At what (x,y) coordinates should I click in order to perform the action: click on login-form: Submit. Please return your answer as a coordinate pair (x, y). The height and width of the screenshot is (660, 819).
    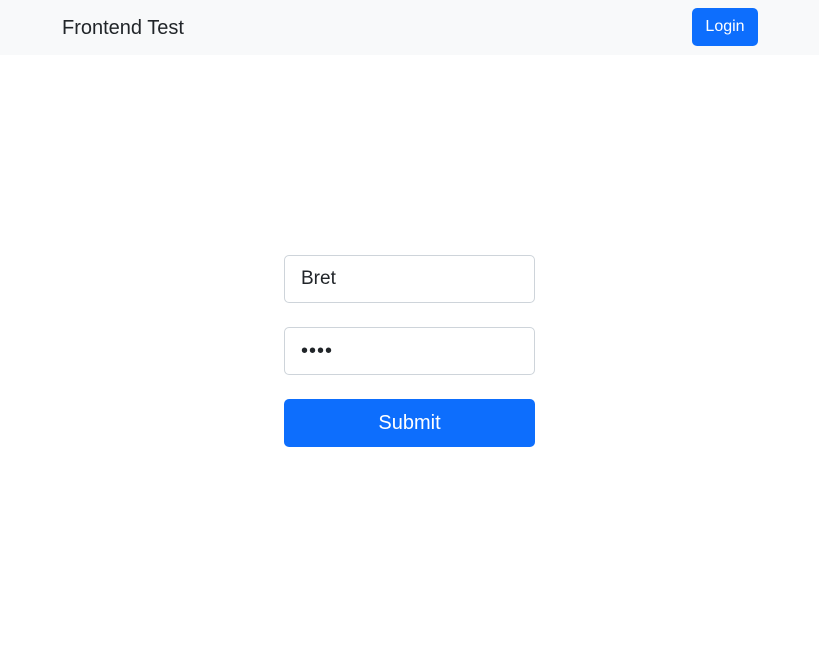
    Looking at the image, I should click on (409, 351).